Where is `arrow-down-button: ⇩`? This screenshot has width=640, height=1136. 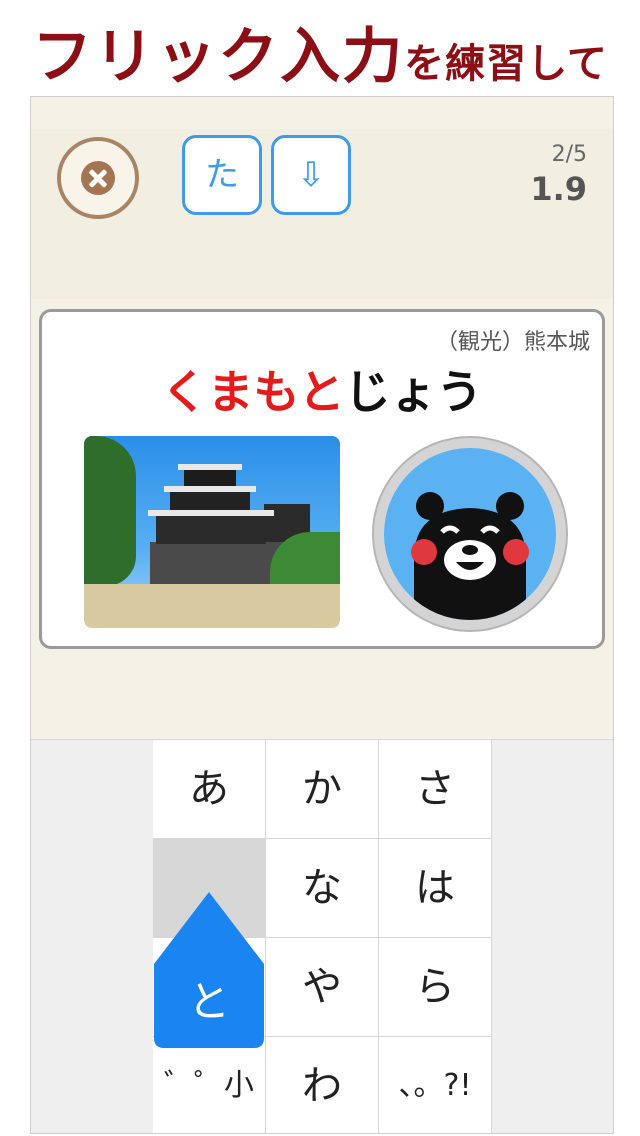 arrow-down-button: ⇩ is located at coordinates (311, 175).